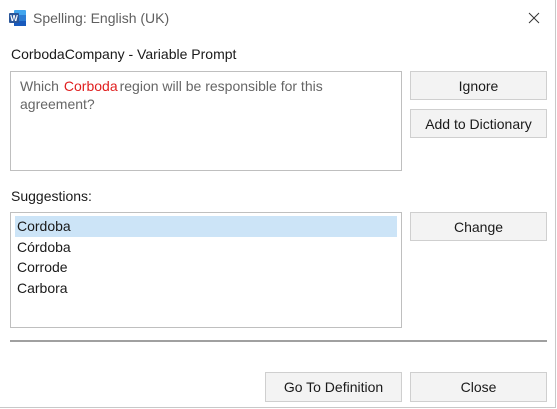  Describe the element at coordinates (124, 54) in the screenshot. I see `context-label: CorbodaCompany - Variable Prompt` at that location.